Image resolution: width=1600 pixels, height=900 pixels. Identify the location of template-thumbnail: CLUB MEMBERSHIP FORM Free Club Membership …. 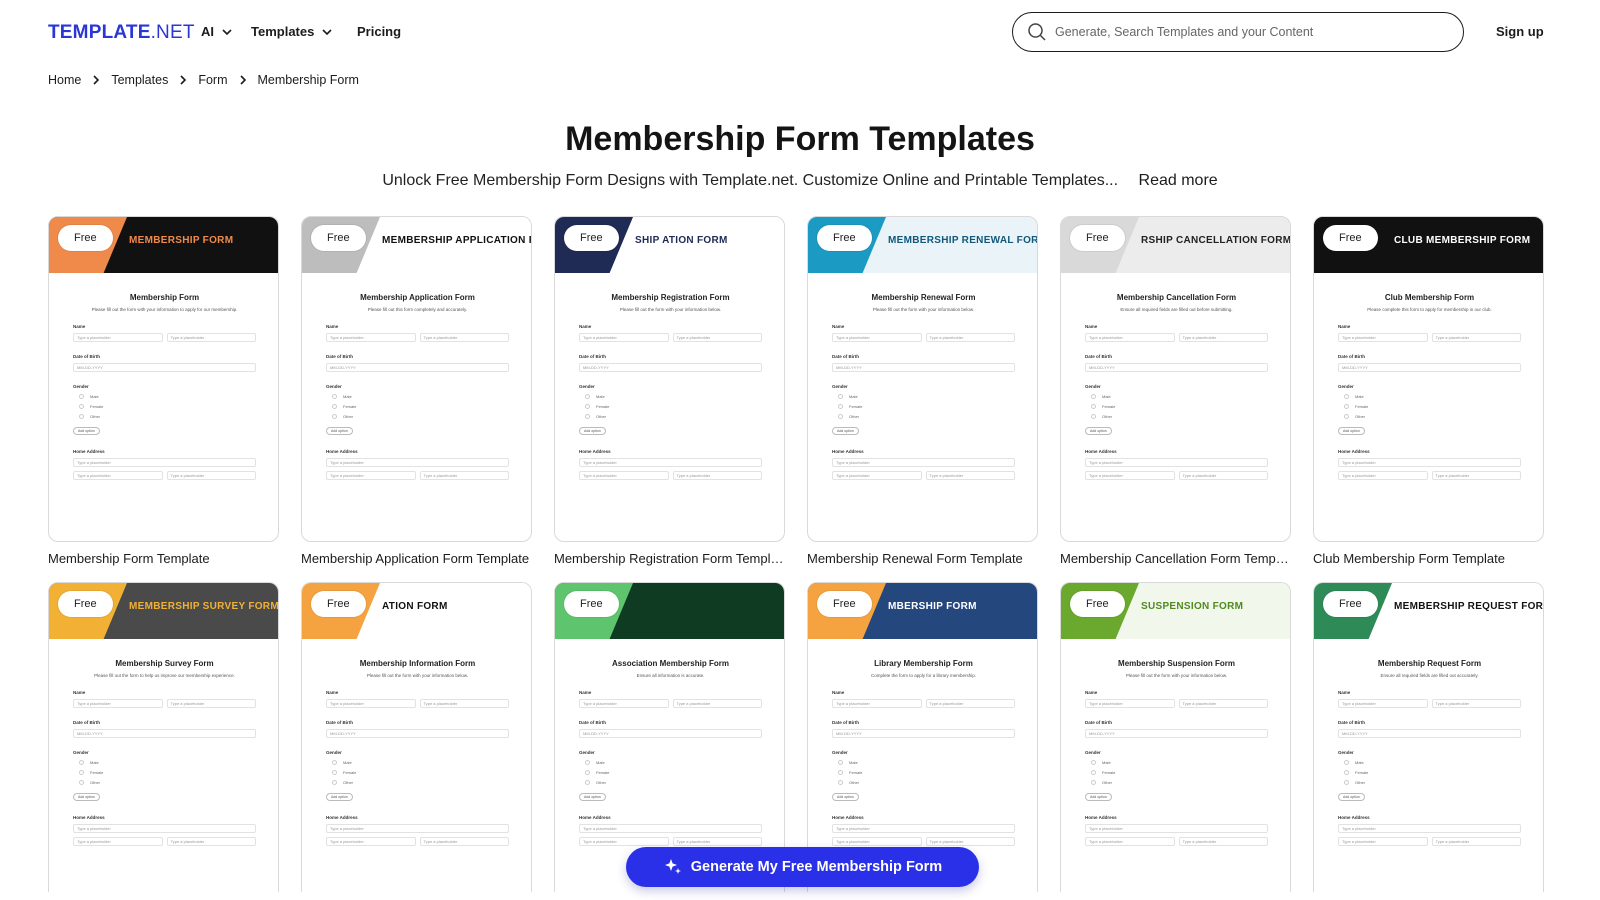
(1428, 379).